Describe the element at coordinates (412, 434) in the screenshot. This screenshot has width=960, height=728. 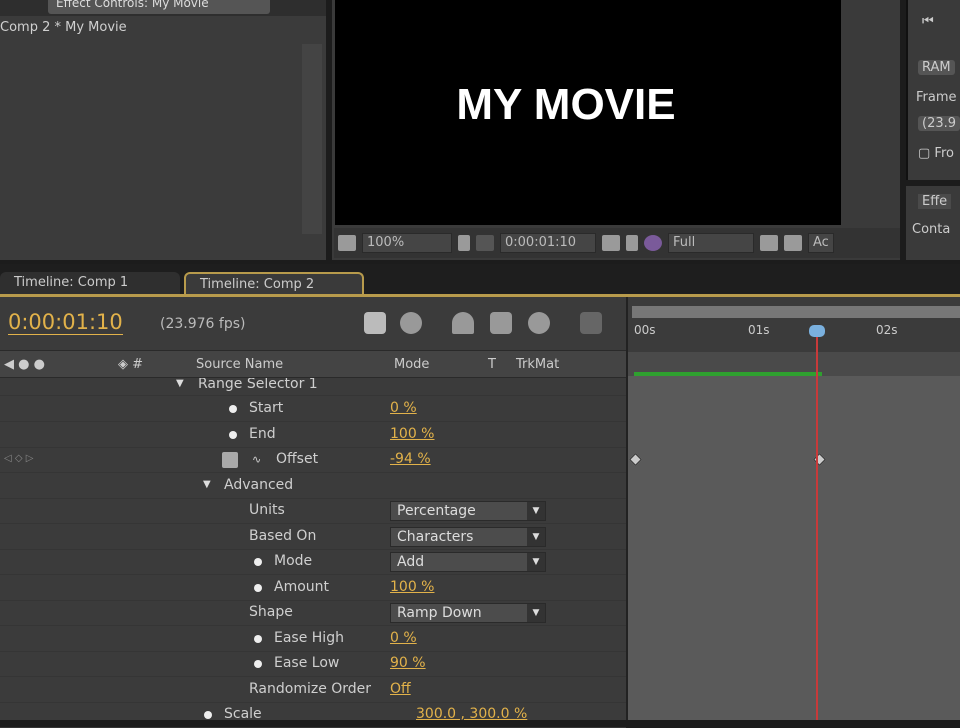
I see `end-value: 100 %` at that location.